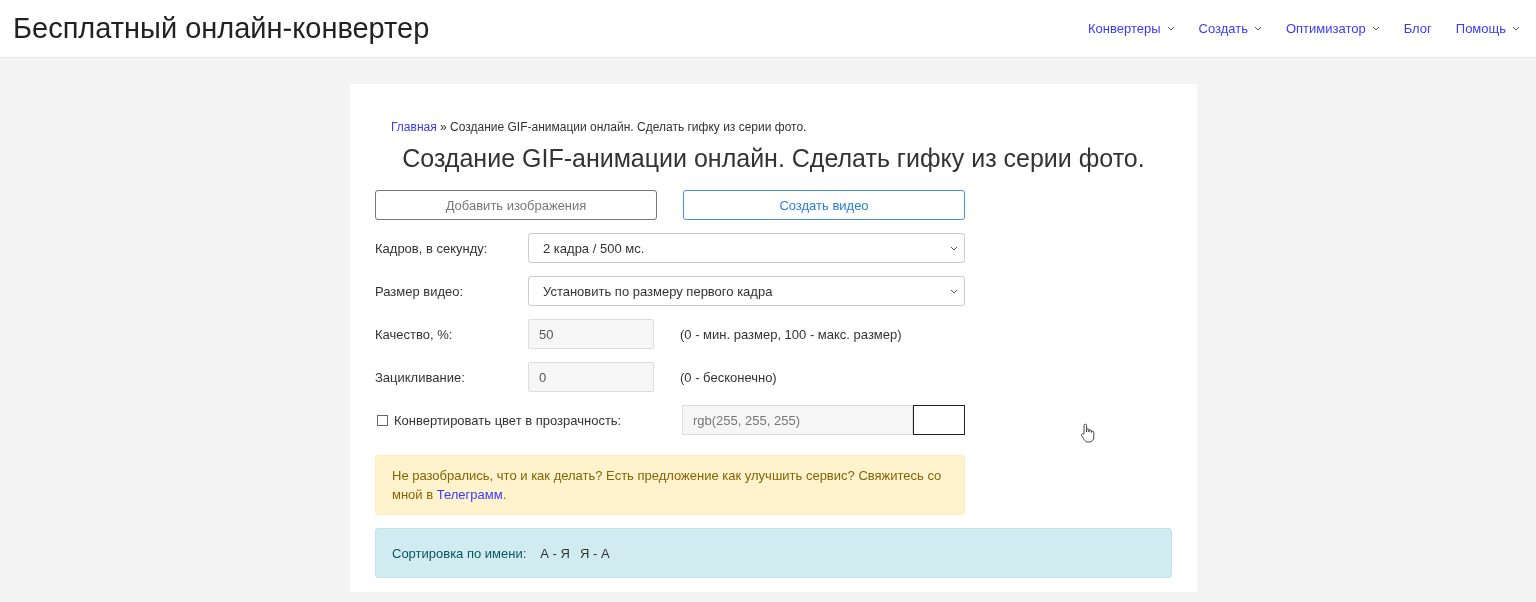 The height and width of the screenshot is (602, 1536). I want to click on create-video-button: Создать видео, so click(824, 205).